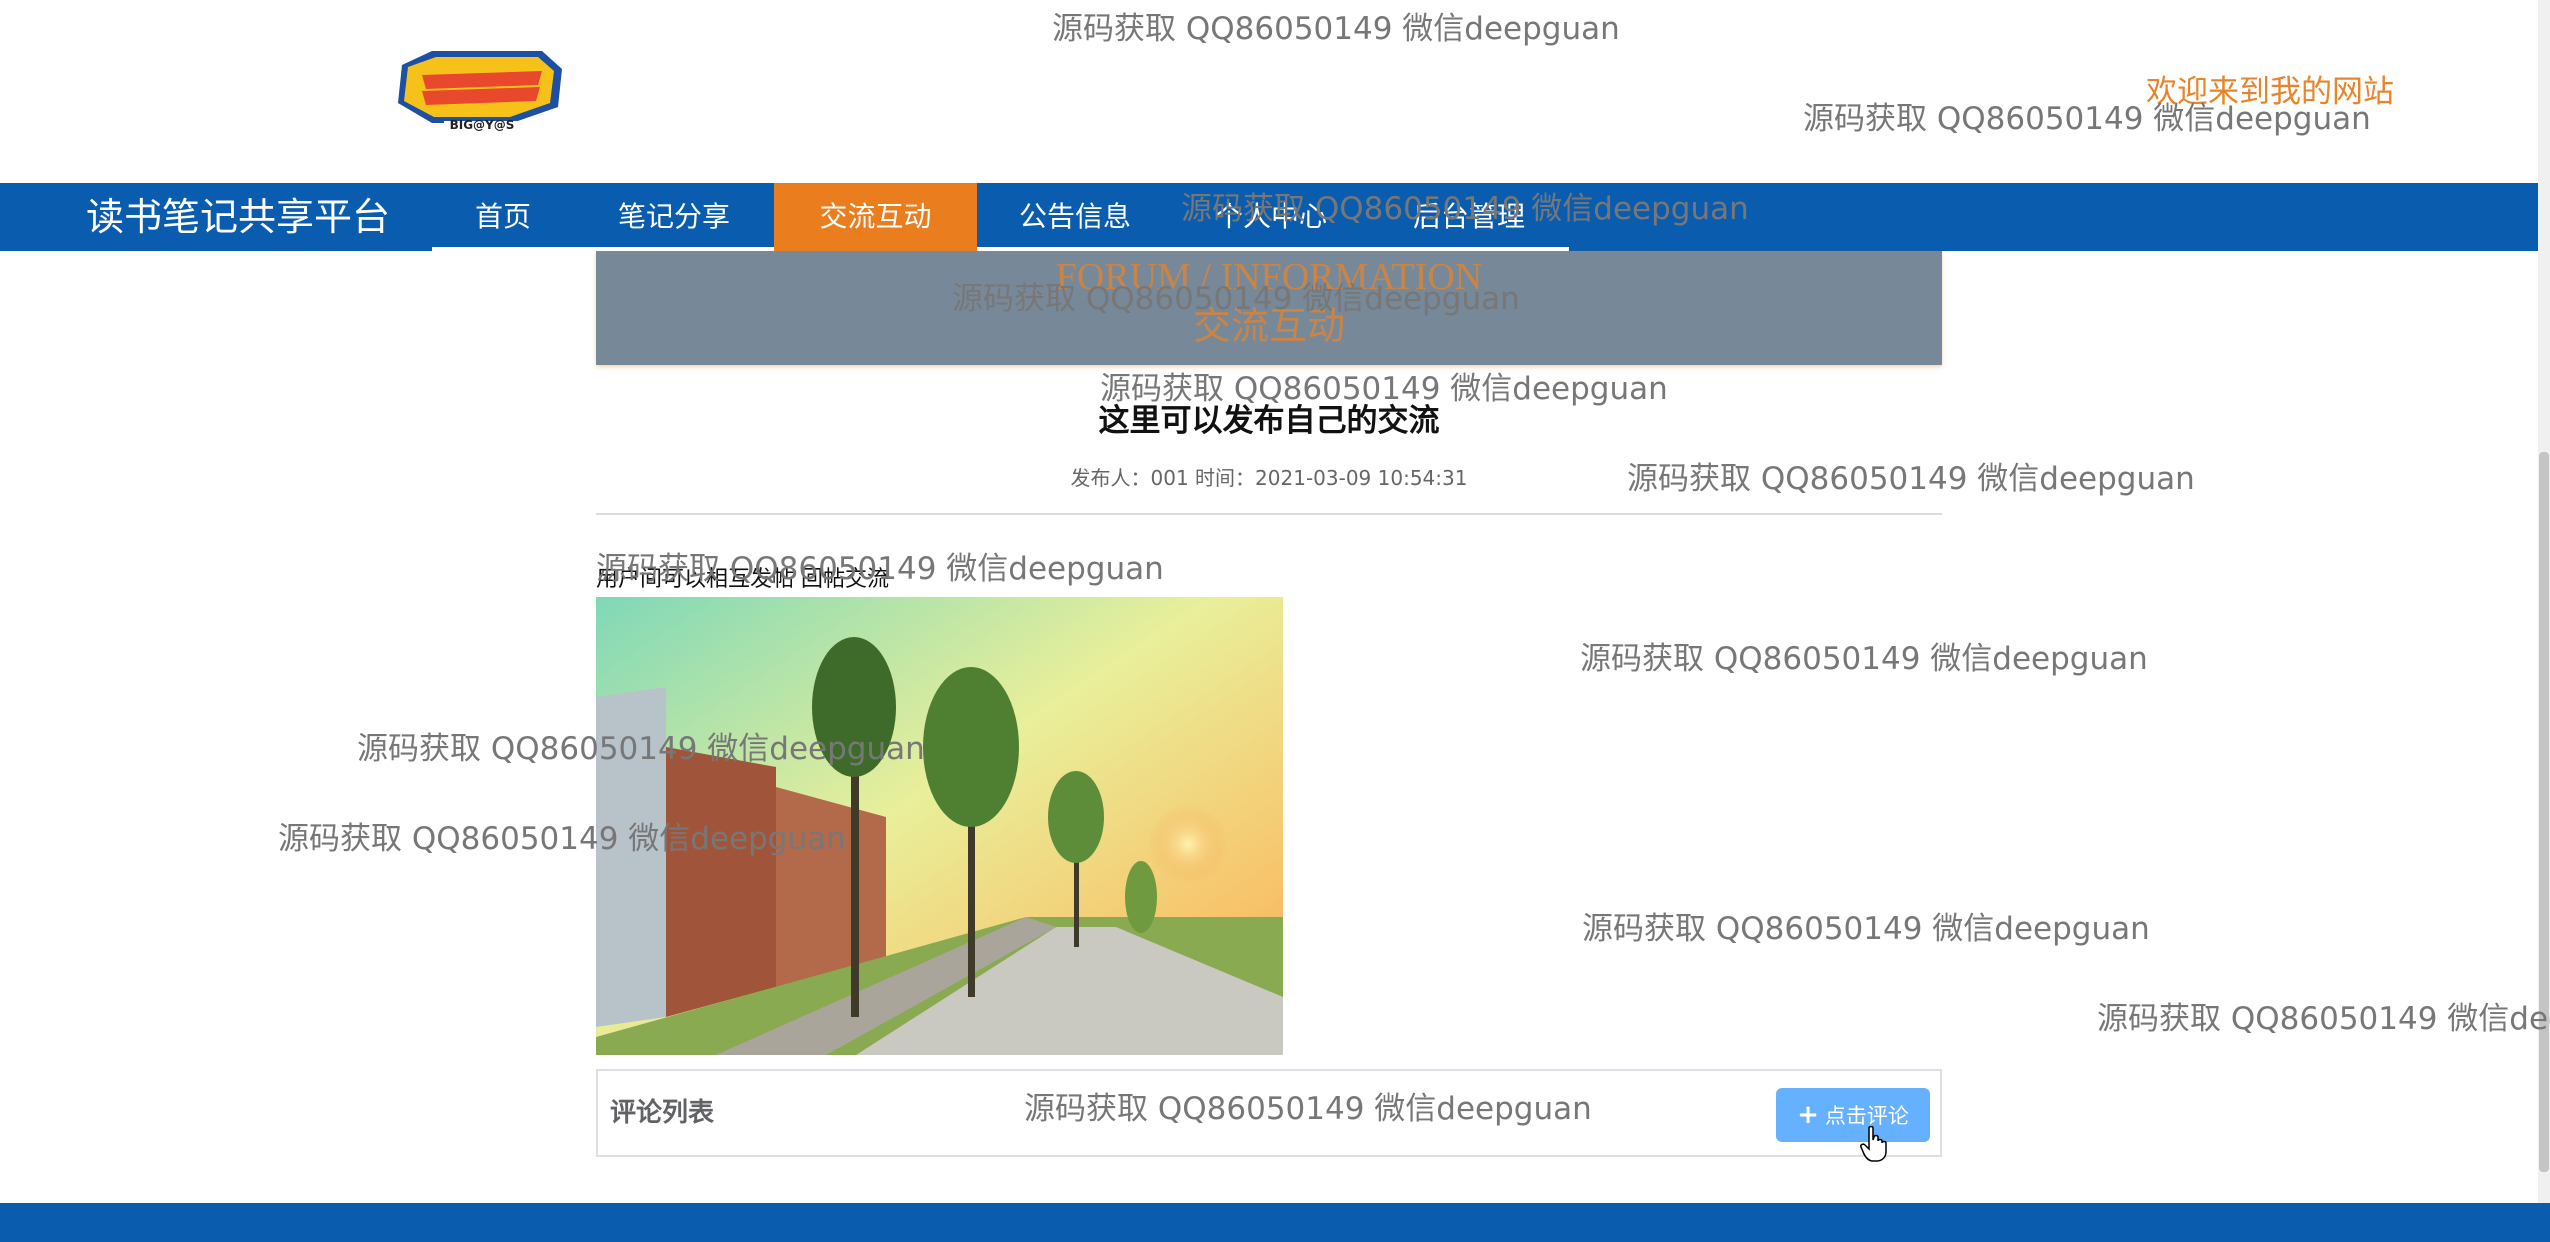 The width and height of the screenshot is (2550, 1242). Describe the element at coordinates (1874, 1143) in the screenshot. I see `hand-cursor-icon` at that location.